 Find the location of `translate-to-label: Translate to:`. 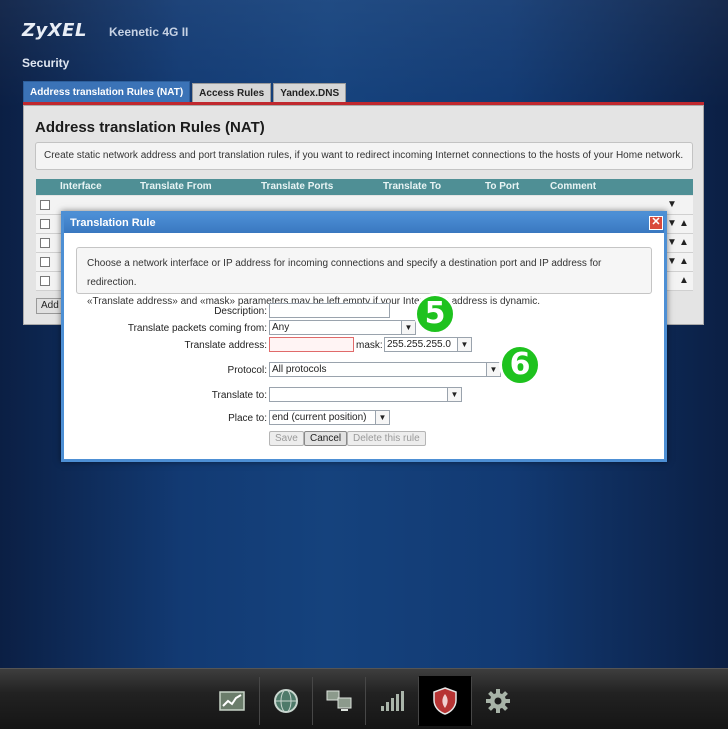

translate-to-label: Translate to: is located at coordinates (239, 395).